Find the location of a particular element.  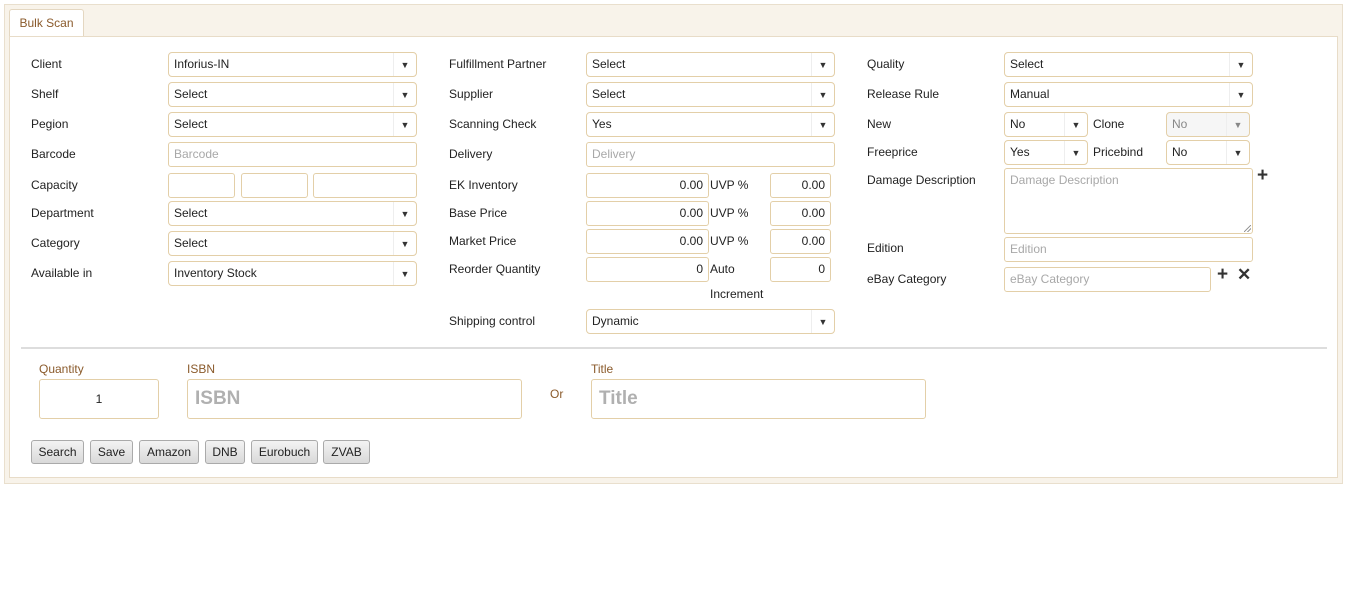

clone-label: Clone is located at coordinates (1109, 124).